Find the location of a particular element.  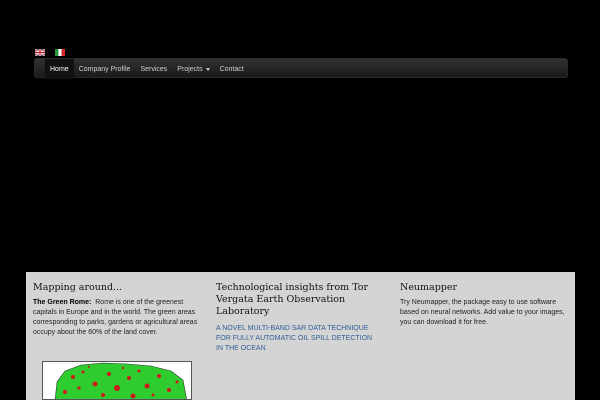

green-rome-map-image is located at coordinates (117, 380).